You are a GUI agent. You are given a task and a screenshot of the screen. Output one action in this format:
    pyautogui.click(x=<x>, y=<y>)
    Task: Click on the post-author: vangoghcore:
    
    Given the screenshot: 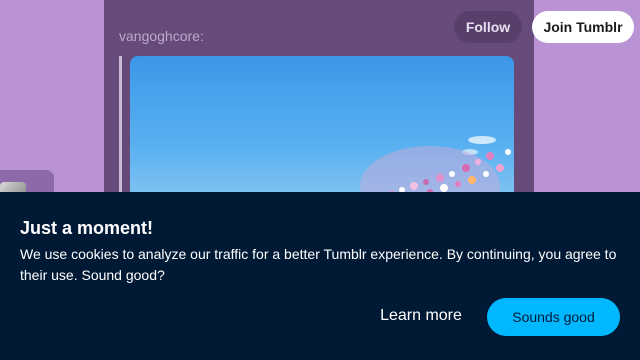 What is the action you would take?
    pyautogui.click(x=161, y=36)
    